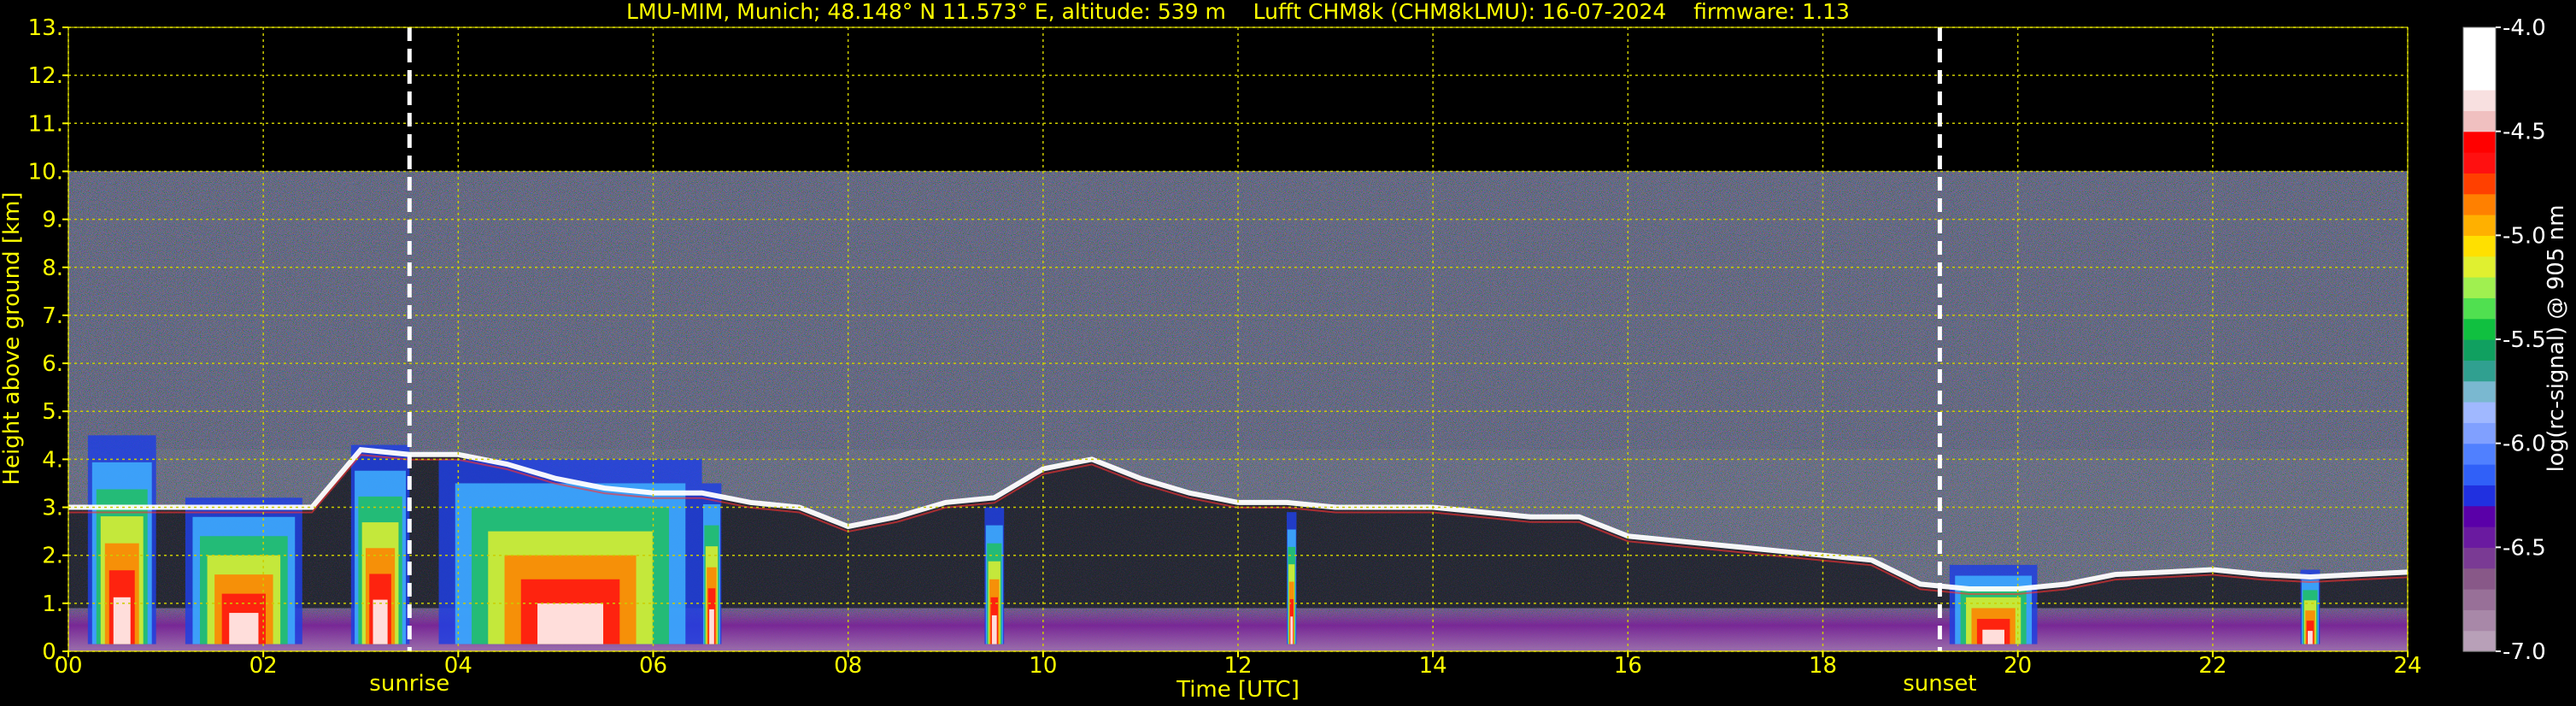 The image size is (2576, 706). What do you see at coordinates (2407, 666) in the screenshot?
I see `x-tick-label: 24` at bounding box center [2407, 666].